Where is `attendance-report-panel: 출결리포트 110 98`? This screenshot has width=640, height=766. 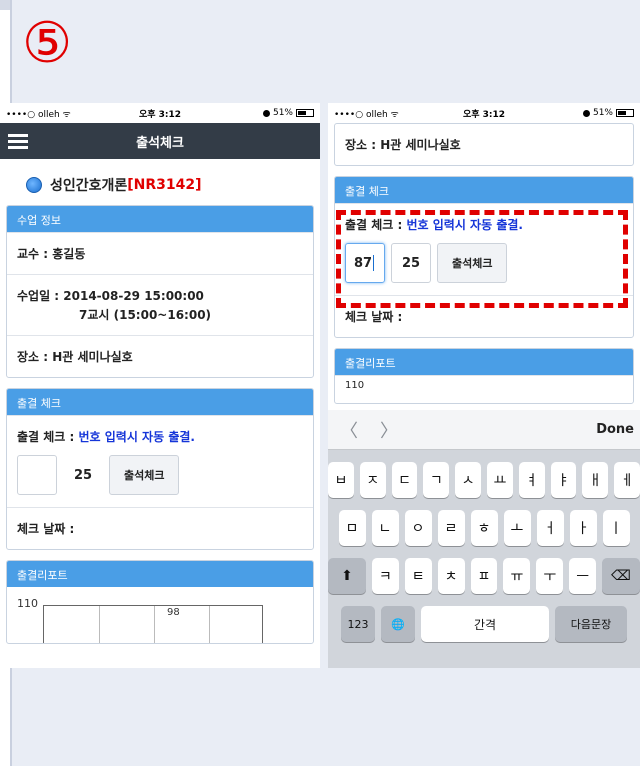
attendance-report-panel: 출결리포트 110 98 is located at coordinates (160, 602).